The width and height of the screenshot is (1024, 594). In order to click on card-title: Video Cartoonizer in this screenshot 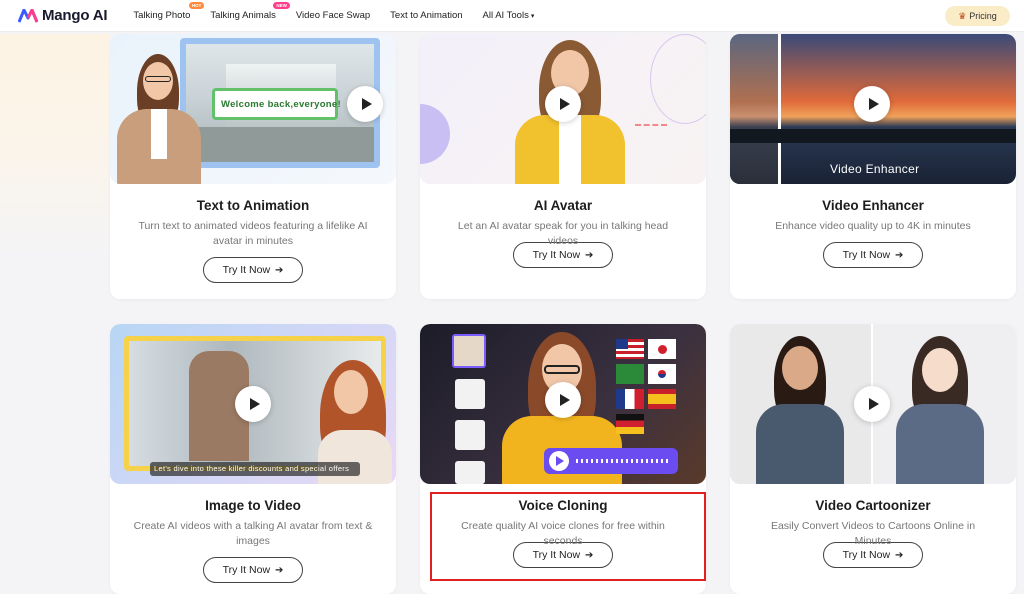, I will do `click(873, 505)`.